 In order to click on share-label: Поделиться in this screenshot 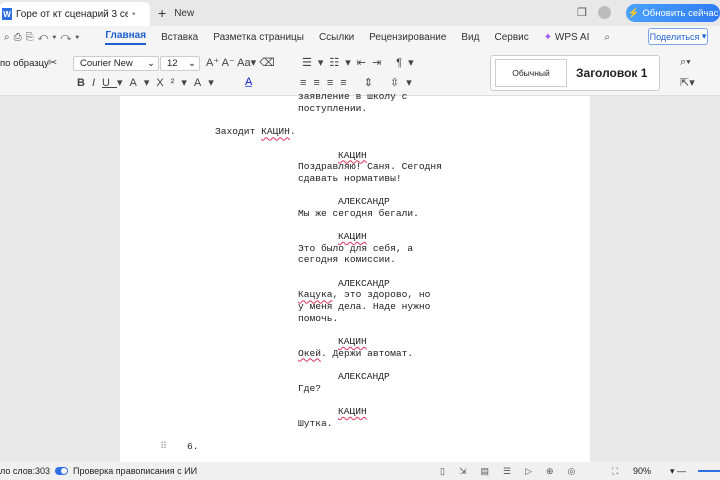, I will do `click(674, 36)`.